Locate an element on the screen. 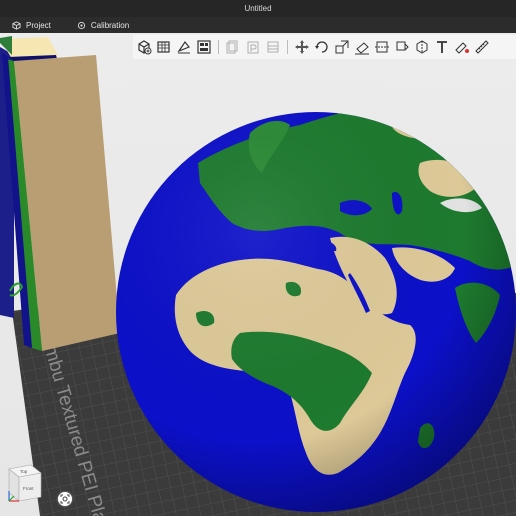  window-title: Untitled is located at coordinates (258, 8).